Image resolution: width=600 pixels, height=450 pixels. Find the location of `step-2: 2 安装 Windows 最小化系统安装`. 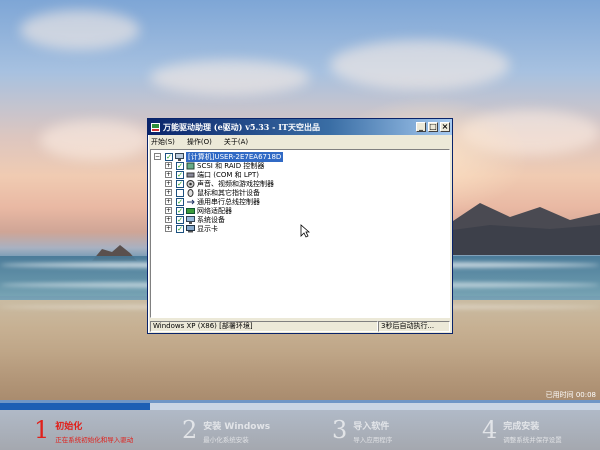

step-2: 2 安装 Windows 最小化系统安装 is located at coordinates (226, 431).